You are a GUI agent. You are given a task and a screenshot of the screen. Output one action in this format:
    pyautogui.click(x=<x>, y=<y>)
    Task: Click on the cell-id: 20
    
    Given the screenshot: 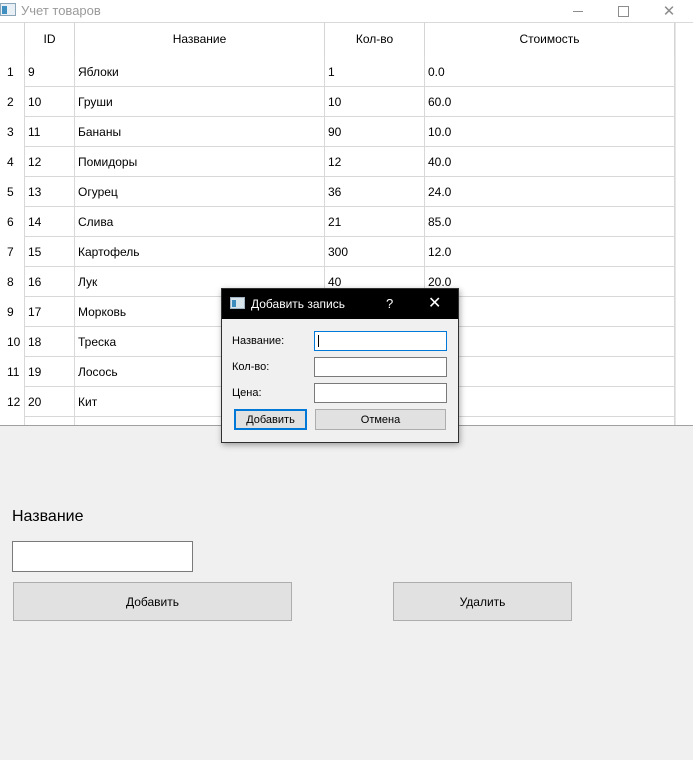 What is the action you would take?
    pyautogui.click(x=50, y=402)
    